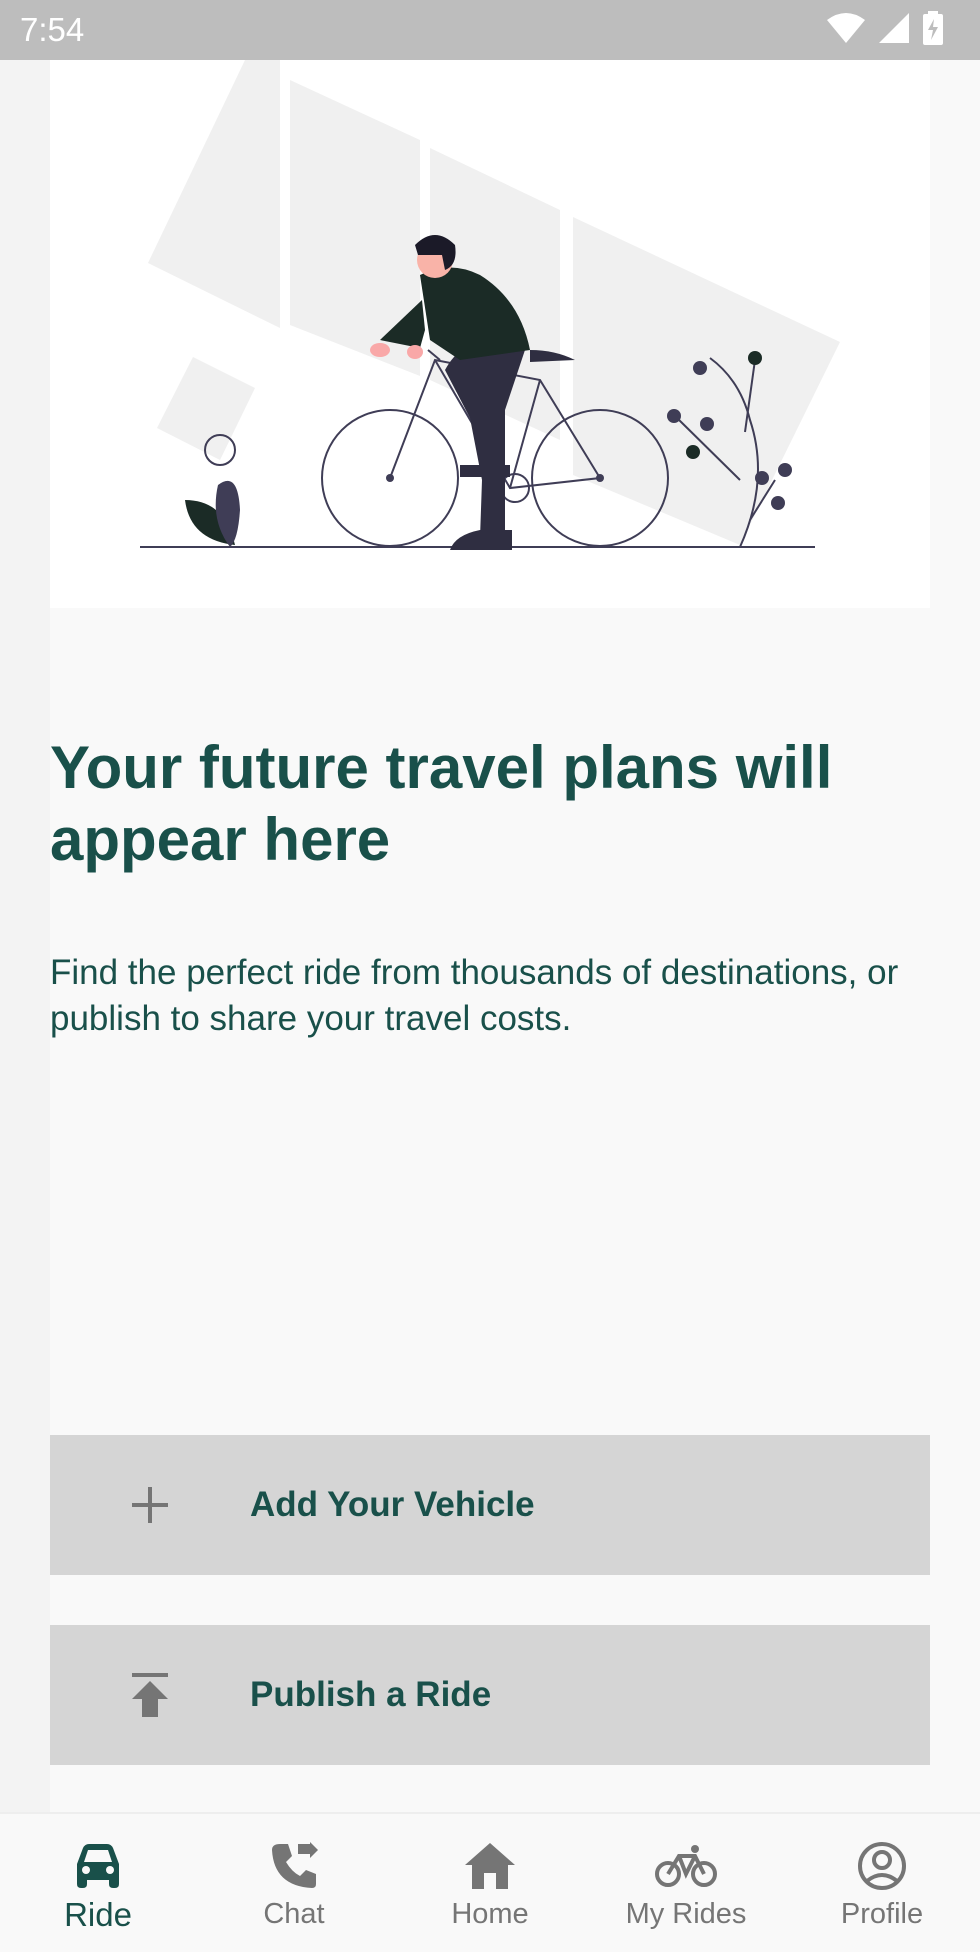  What do you see at coordinates (490, 1914) in the screenshot?
I see `nav-label-home: Home` at bounding box center [490, 1914].